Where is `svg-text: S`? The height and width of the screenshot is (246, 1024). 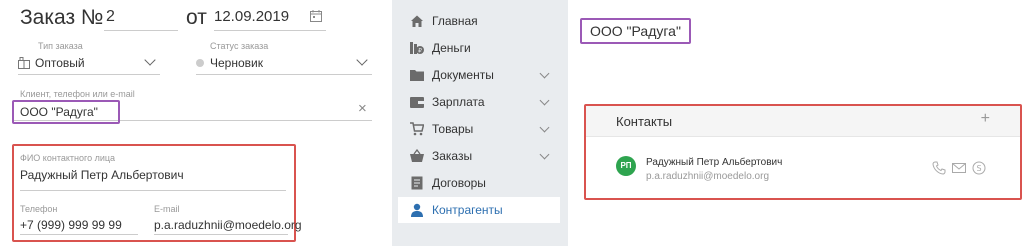
svg-text: S is located at coordinates (978, 168).